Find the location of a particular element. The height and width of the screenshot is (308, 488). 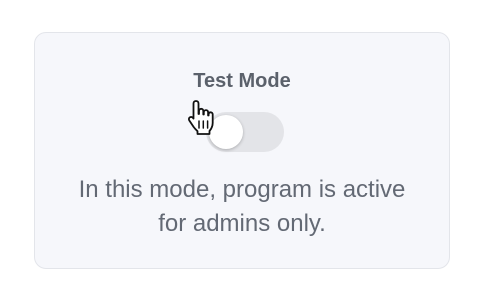

toggle-knob is located at coordinates (226, 132).